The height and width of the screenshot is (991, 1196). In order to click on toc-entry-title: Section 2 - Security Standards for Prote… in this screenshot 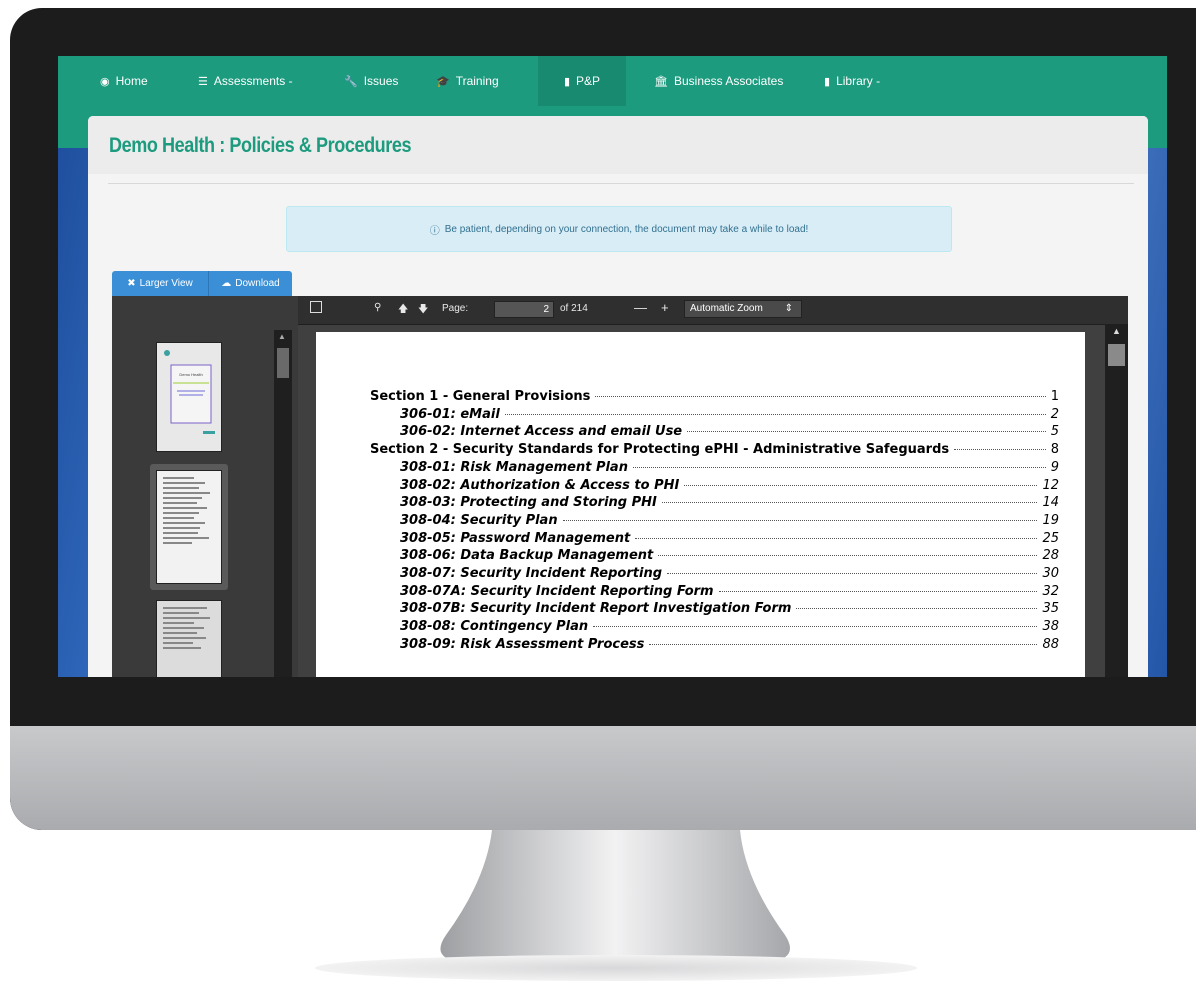, I will do `click(660, 450)`.